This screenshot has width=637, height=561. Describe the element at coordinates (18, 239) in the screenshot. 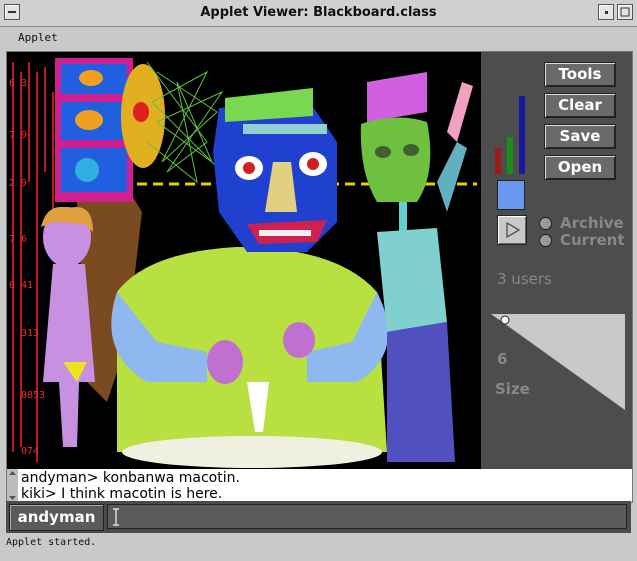

I see `margin-number: 7 6` at that location.